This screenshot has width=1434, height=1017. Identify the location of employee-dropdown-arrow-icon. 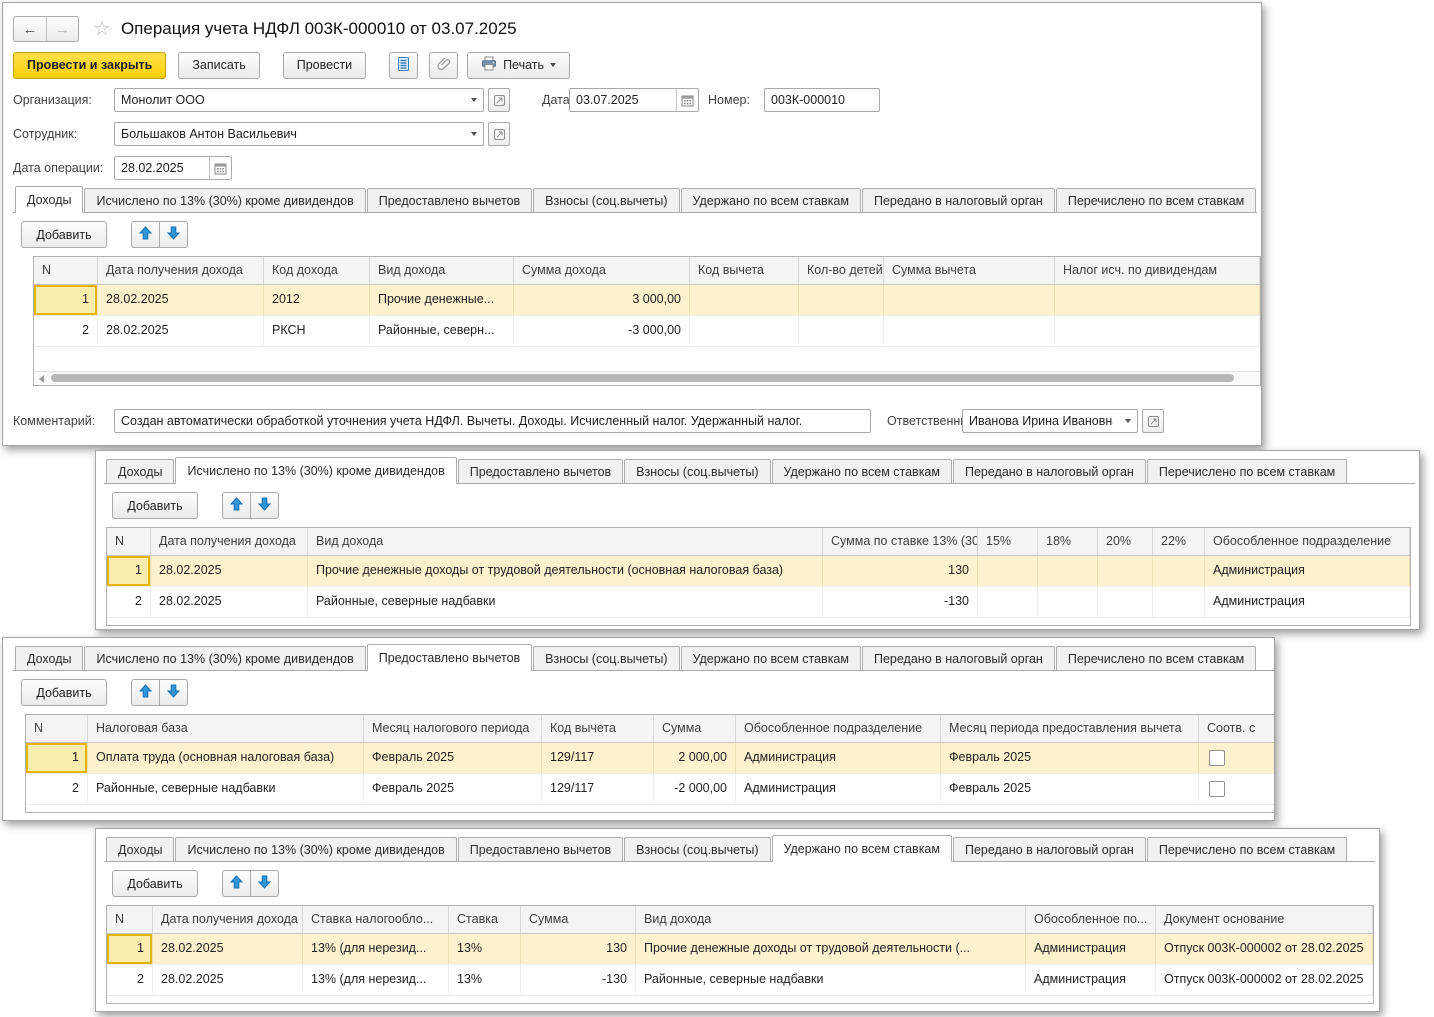
(474, 134).